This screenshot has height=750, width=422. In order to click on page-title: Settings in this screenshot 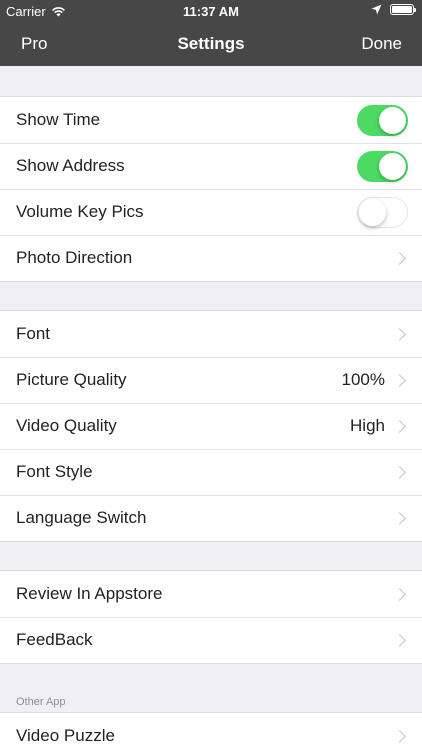, I will do `click(211, 43)`.